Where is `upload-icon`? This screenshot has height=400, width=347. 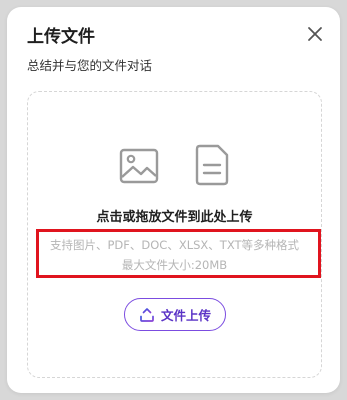 upload-icon is located at coordinates (147, 314).